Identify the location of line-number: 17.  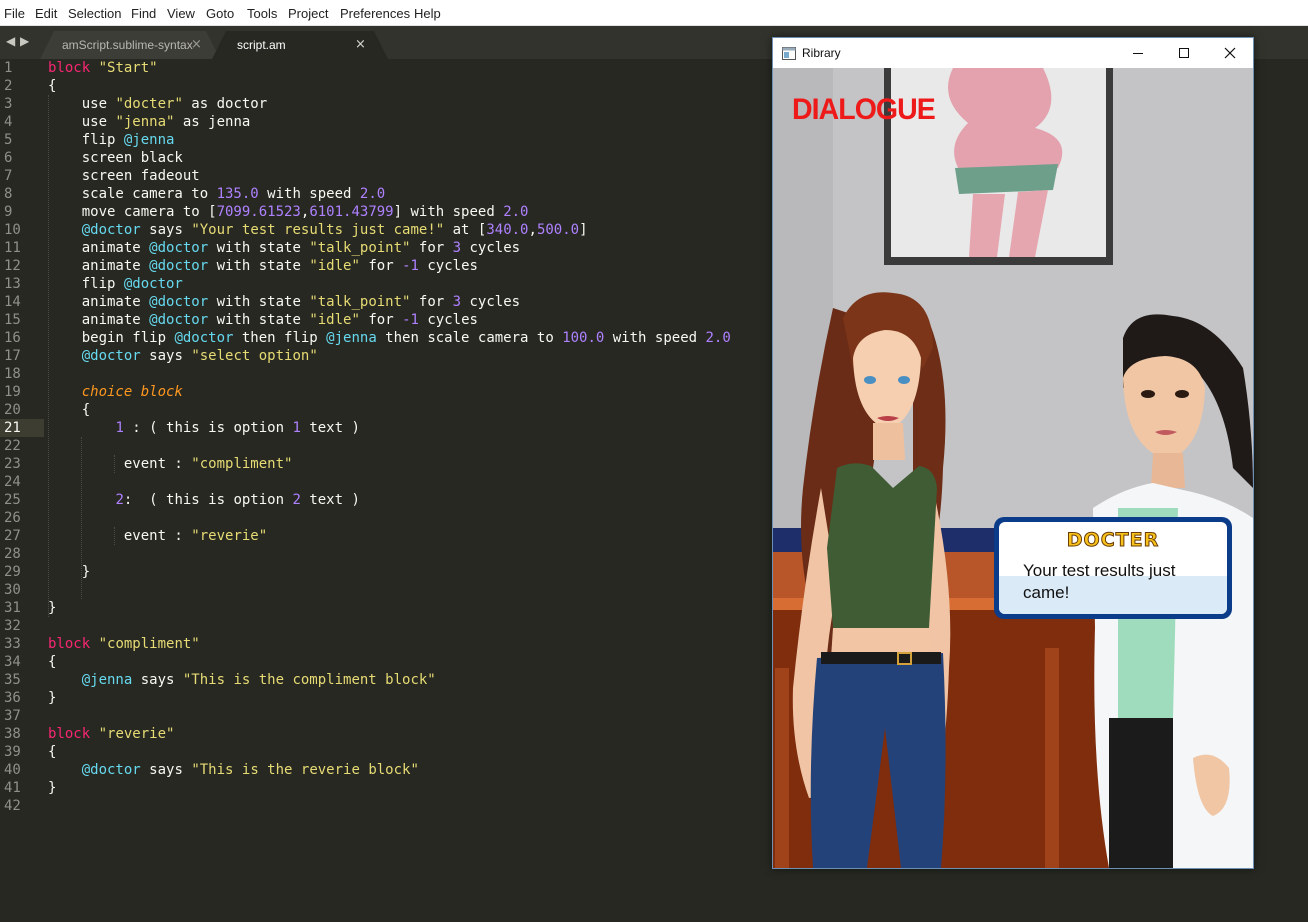
(12, 356).